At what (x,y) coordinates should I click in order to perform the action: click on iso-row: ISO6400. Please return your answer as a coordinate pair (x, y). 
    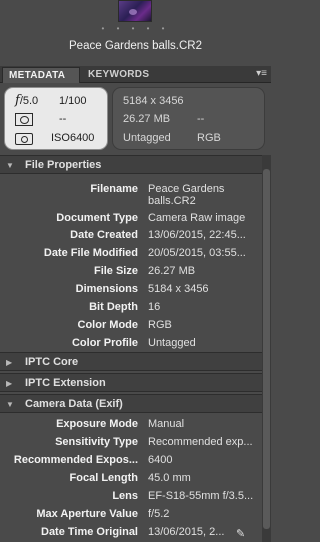
    Looking at the image, I should click on (57, 138).